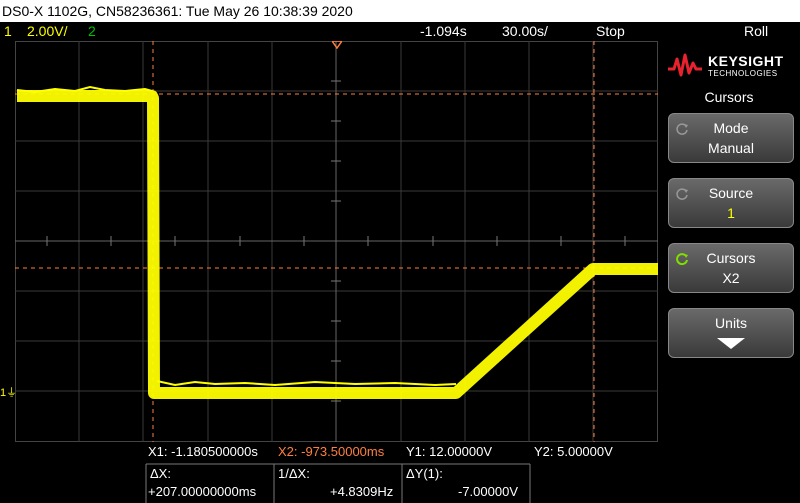 Image resolution: width=800 pixels, height=503 pixels. I want to click on brand-subtitle: TECHNOLOGIES, so click(743, 73).